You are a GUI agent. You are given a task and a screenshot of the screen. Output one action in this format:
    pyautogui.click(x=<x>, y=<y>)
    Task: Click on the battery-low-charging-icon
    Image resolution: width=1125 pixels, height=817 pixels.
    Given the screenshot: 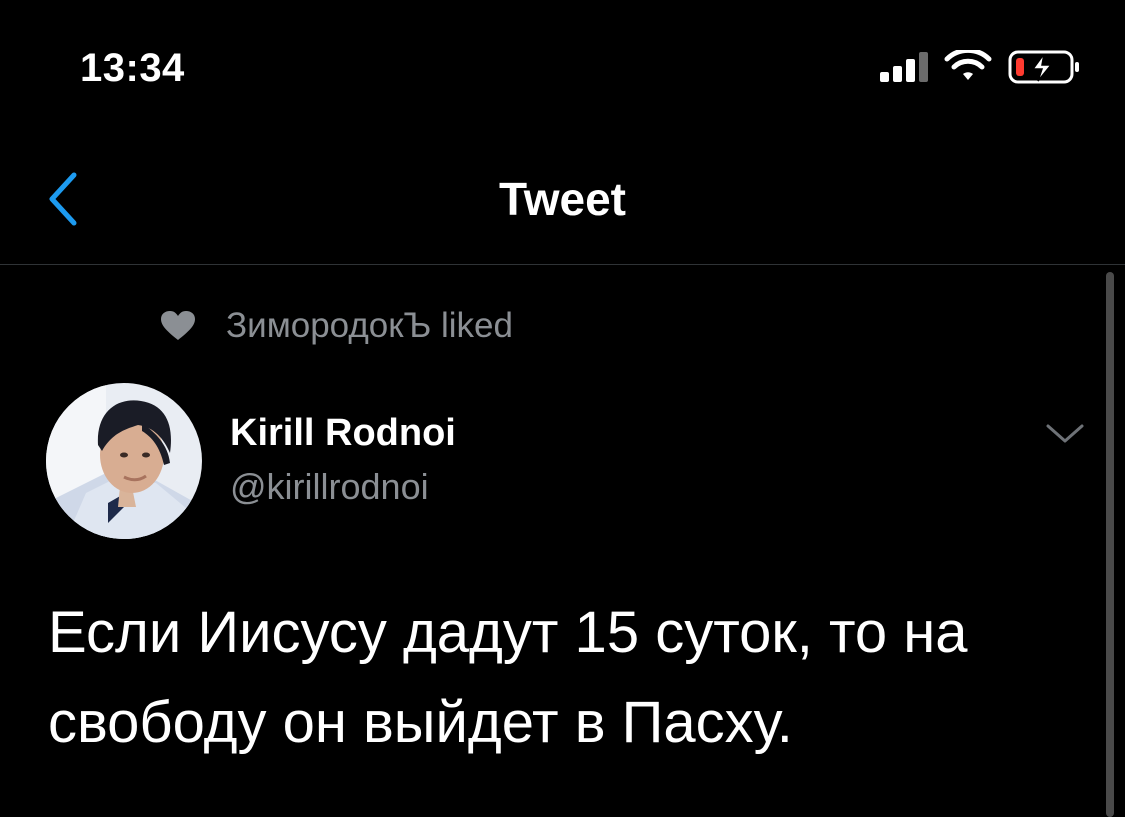 What is the action you would take?
    pyautogui.click(x=1043, y=67)
    